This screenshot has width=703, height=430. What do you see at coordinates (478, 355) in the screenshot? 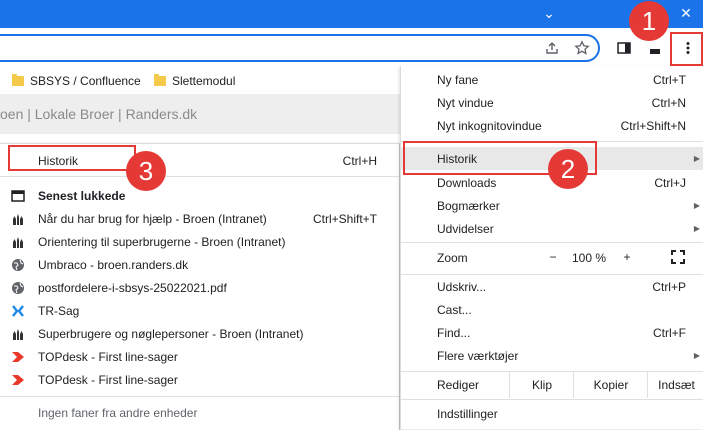
I see `menu-item-label: Flere værktøjer` at bounding box center [478, 355].